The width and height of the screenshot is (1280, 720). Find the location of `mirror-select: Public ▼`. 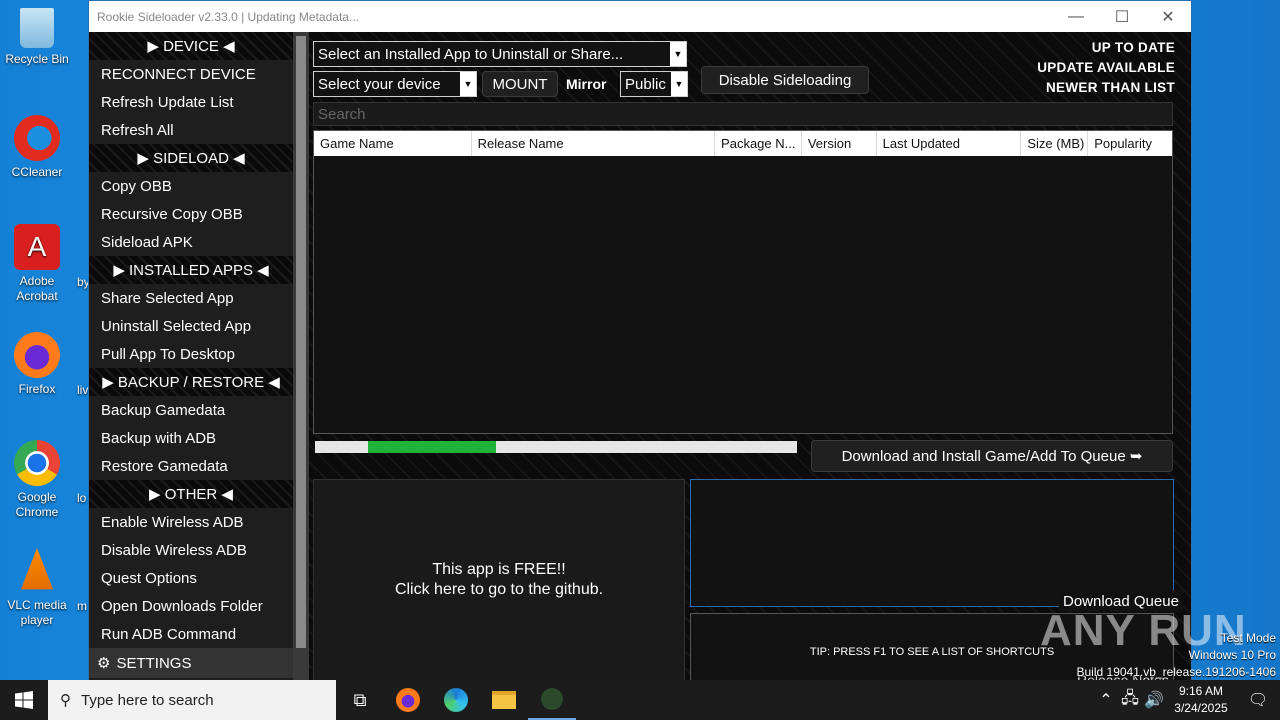

mirror-select: Public ▼ is located at coordinates (654, 84).